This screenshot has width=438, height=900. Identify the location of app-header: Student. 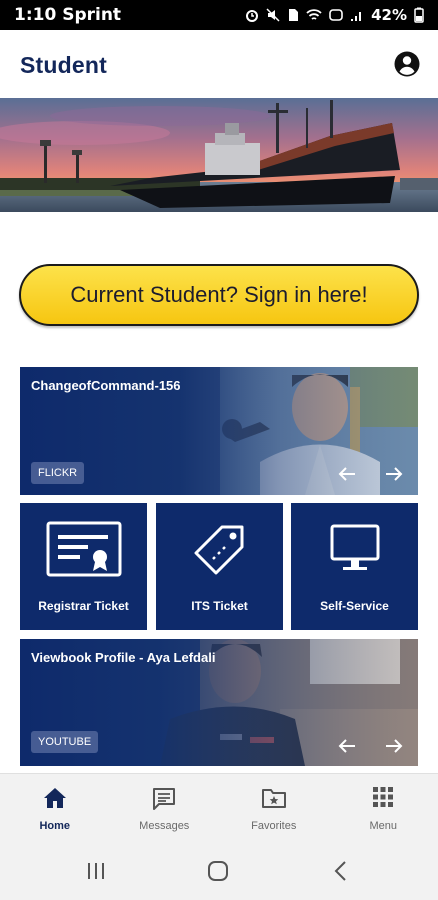
(219, 64).